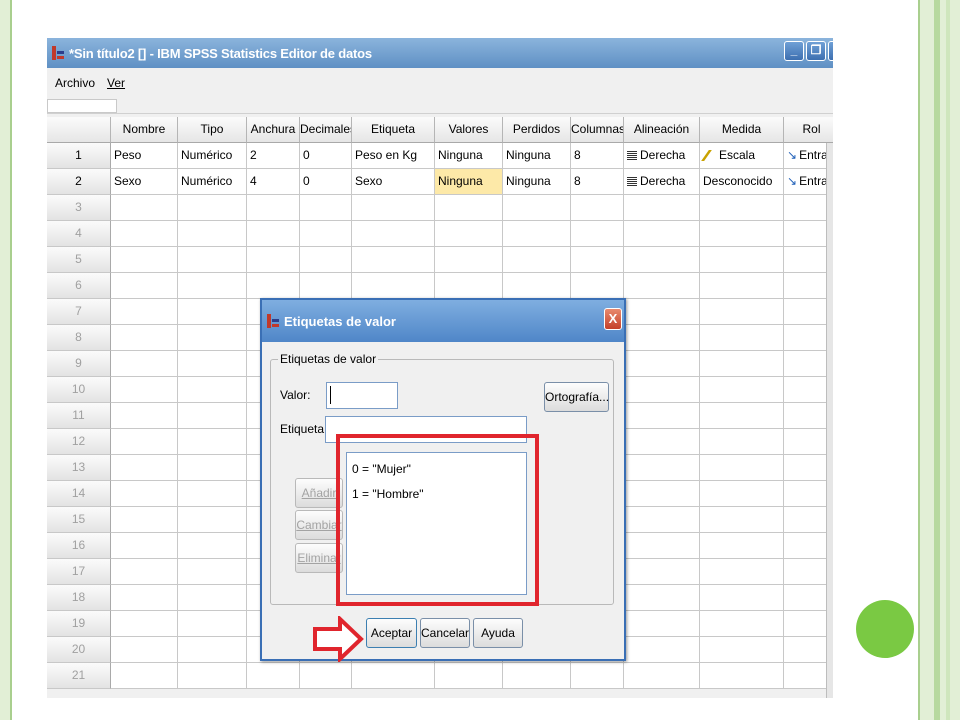 The width and height of the screenshot is (960, 720). What do you see at coordinates (326, 130) in the screenshot?
I see `column-header: Decimales` at bounding box center [326, 130].